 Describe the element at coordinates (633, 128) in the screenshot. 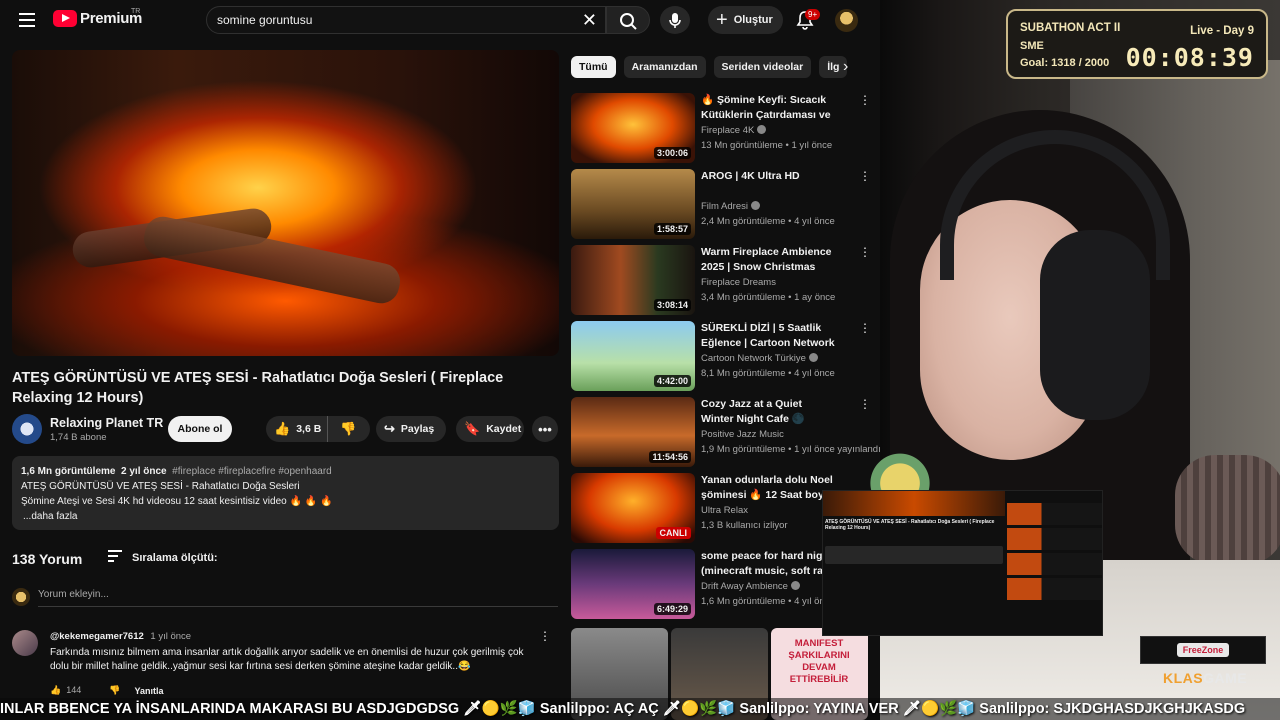

I see `video-thumbnail: 3:00:06` at that location.